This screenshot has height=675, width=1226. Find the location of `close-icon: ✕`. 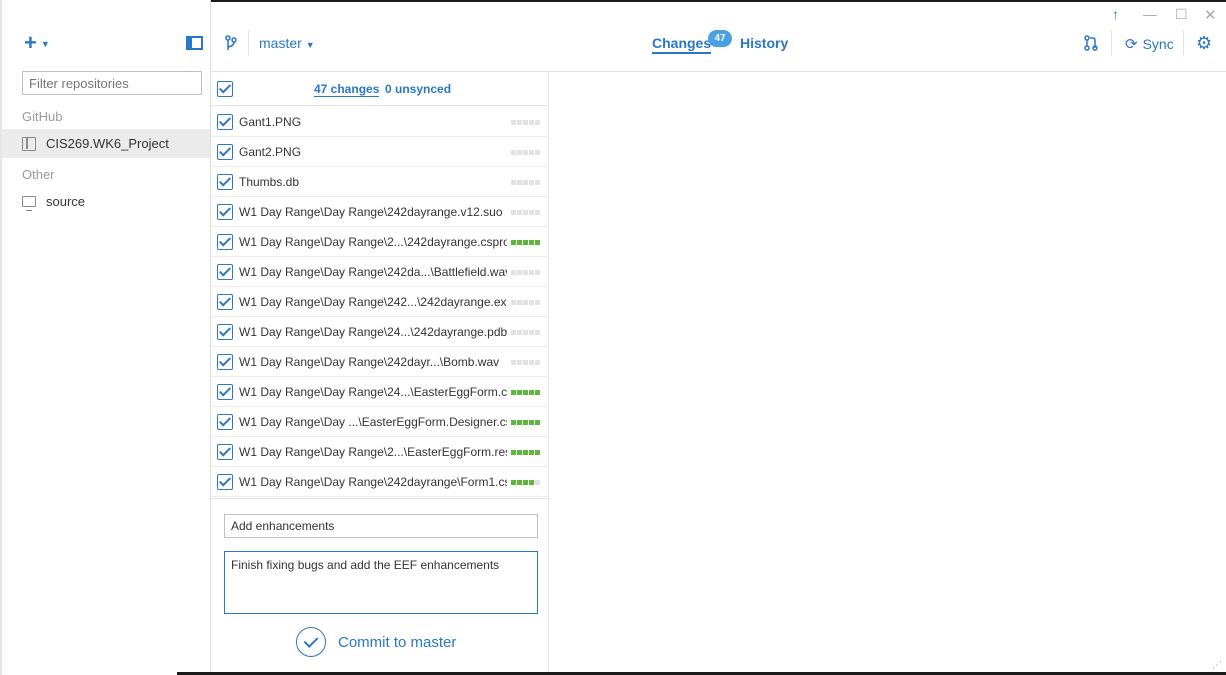

close-icon: ✕ is located at coordinates (1210, 15).